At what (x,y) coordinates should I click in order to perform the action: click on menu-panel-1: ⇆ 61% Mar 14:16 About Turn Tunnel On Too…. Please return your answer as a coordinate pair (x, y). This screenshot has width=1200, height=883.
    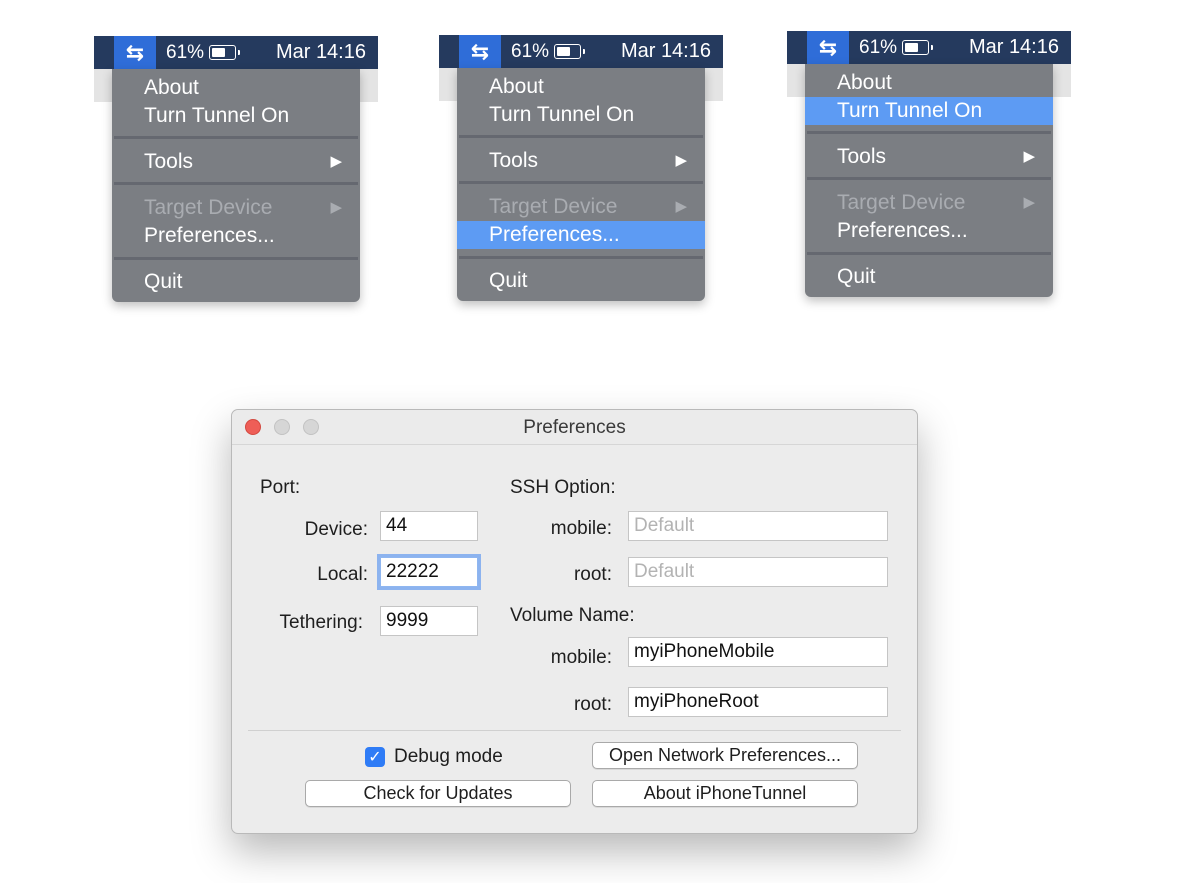
    Looking at the image, I should click on (236, 176).